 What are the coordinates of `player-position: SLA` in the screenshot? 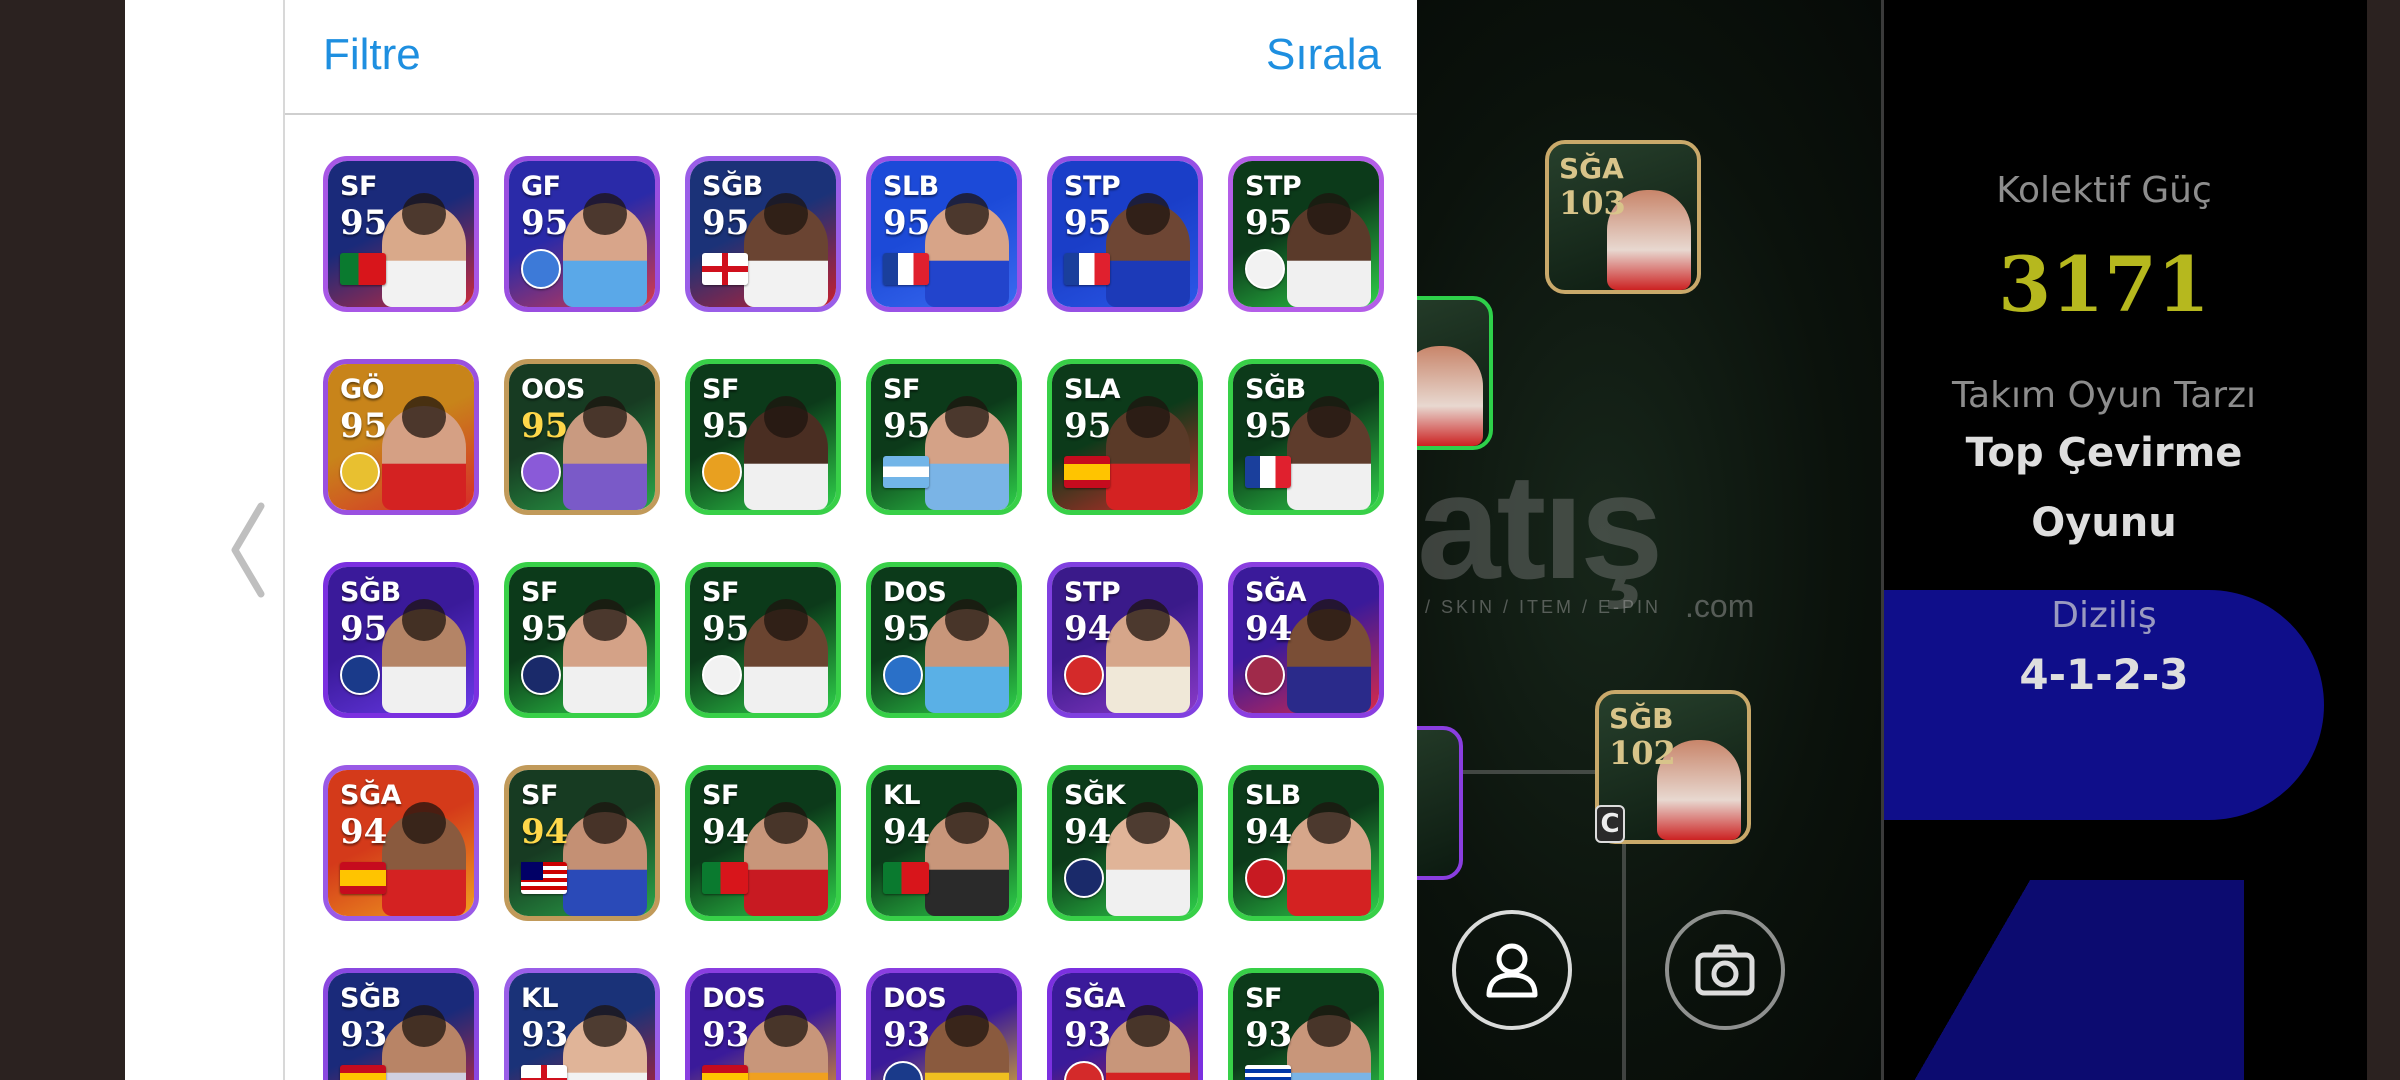 It's located at (1092, 389).